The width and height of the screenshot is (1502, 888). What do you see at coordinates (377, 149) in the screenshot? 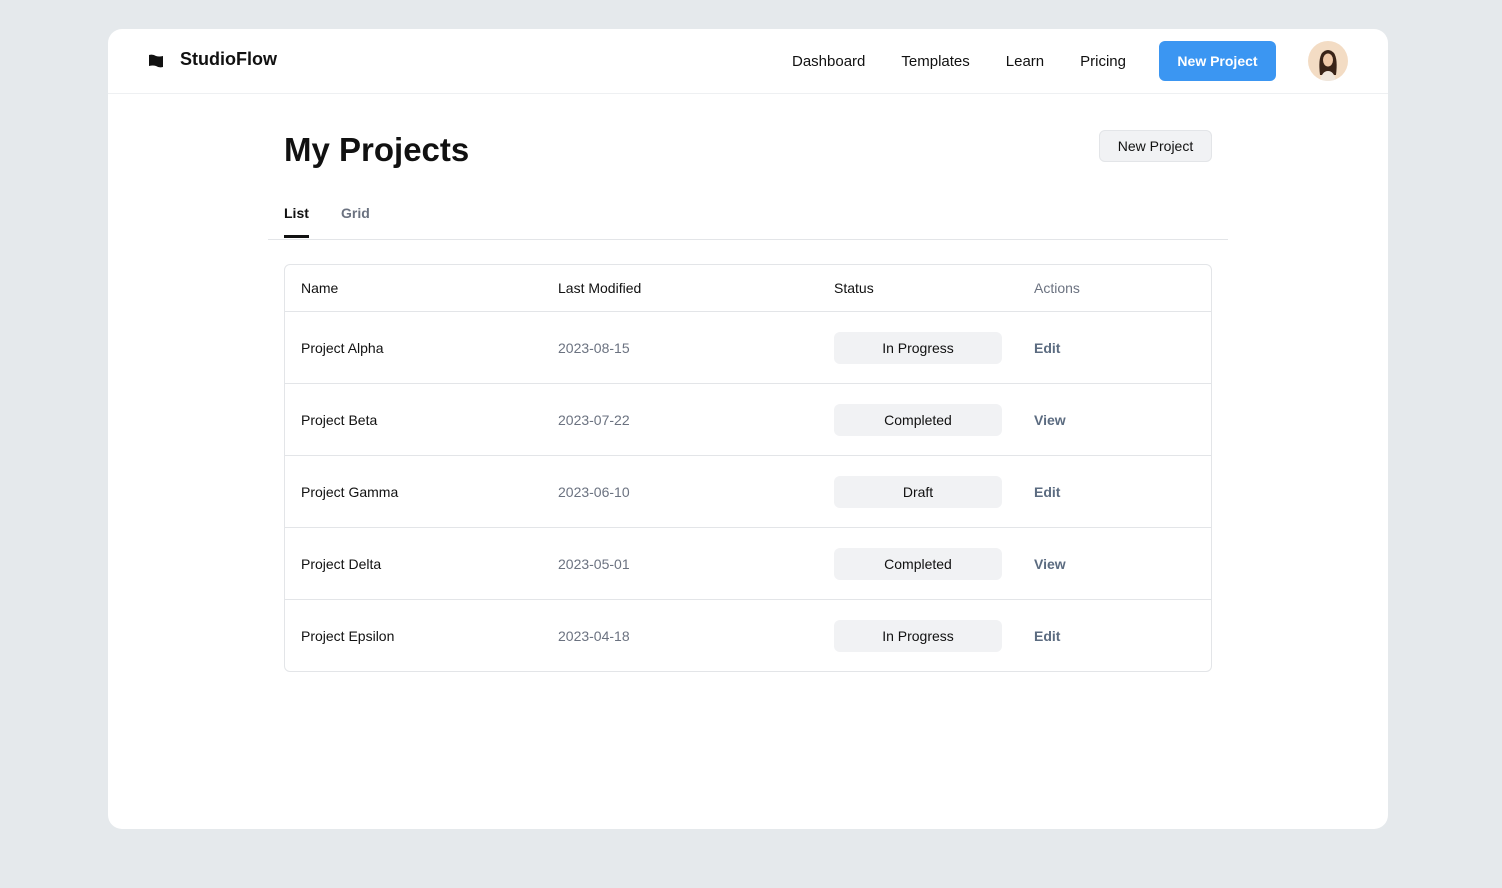
I see `page-title: My Projects` at bounding box center [377, 149].